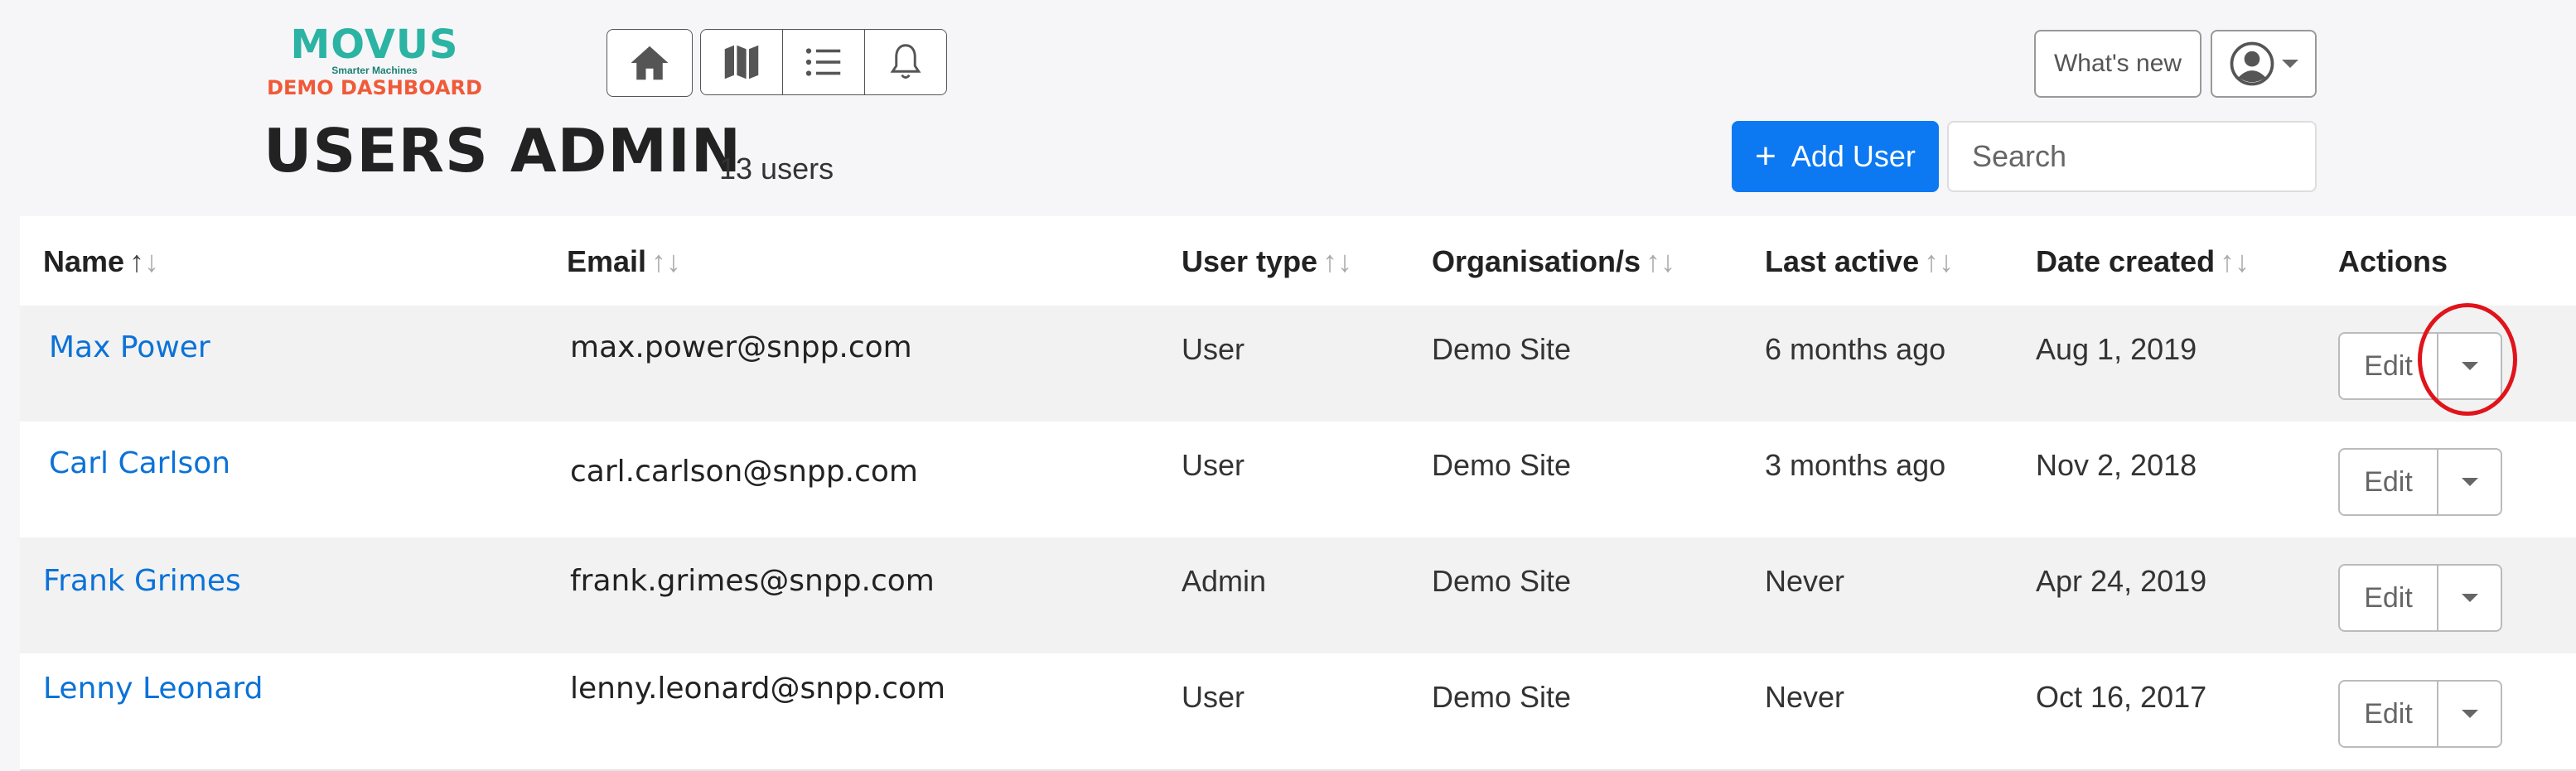  Describe the element at coordinates (142, 581) in the screenshot. I see `user-name-link: Frank Grimes` at that location.